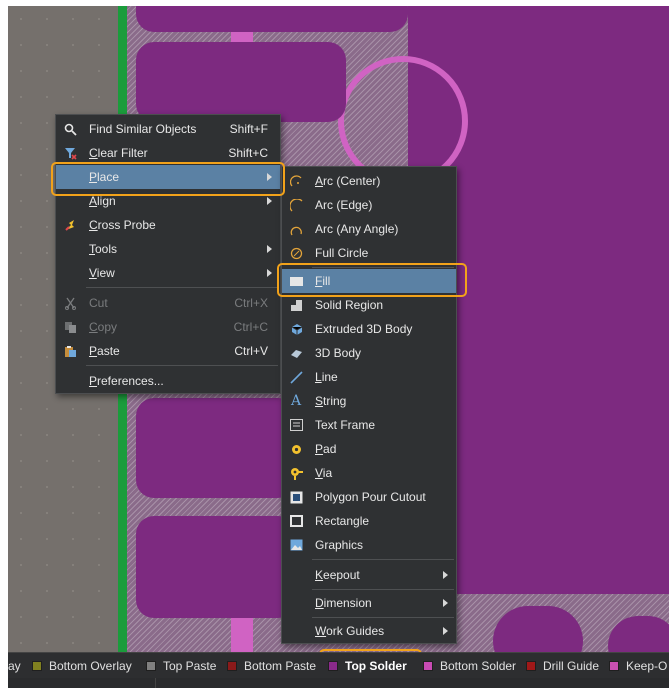 This screenshot has width=669, height=688. Describe the element at coordinates (70, 351) in the screenshot. I see `paste-icon` at that location.